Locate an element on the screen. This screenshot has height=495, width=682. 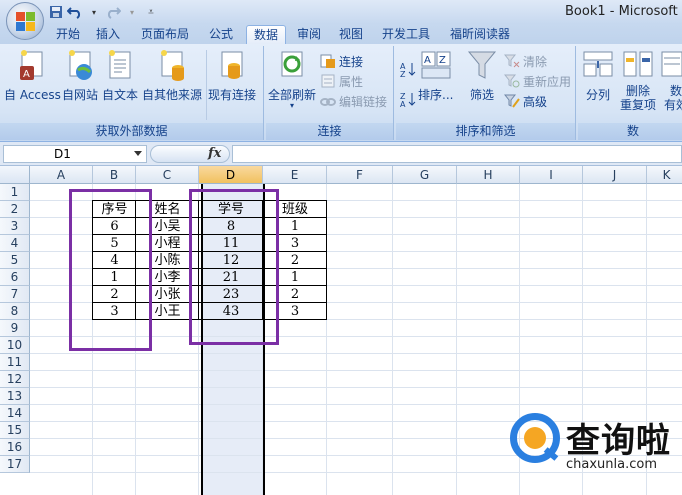
other-sources-icon is located at coordinates (172, 65).